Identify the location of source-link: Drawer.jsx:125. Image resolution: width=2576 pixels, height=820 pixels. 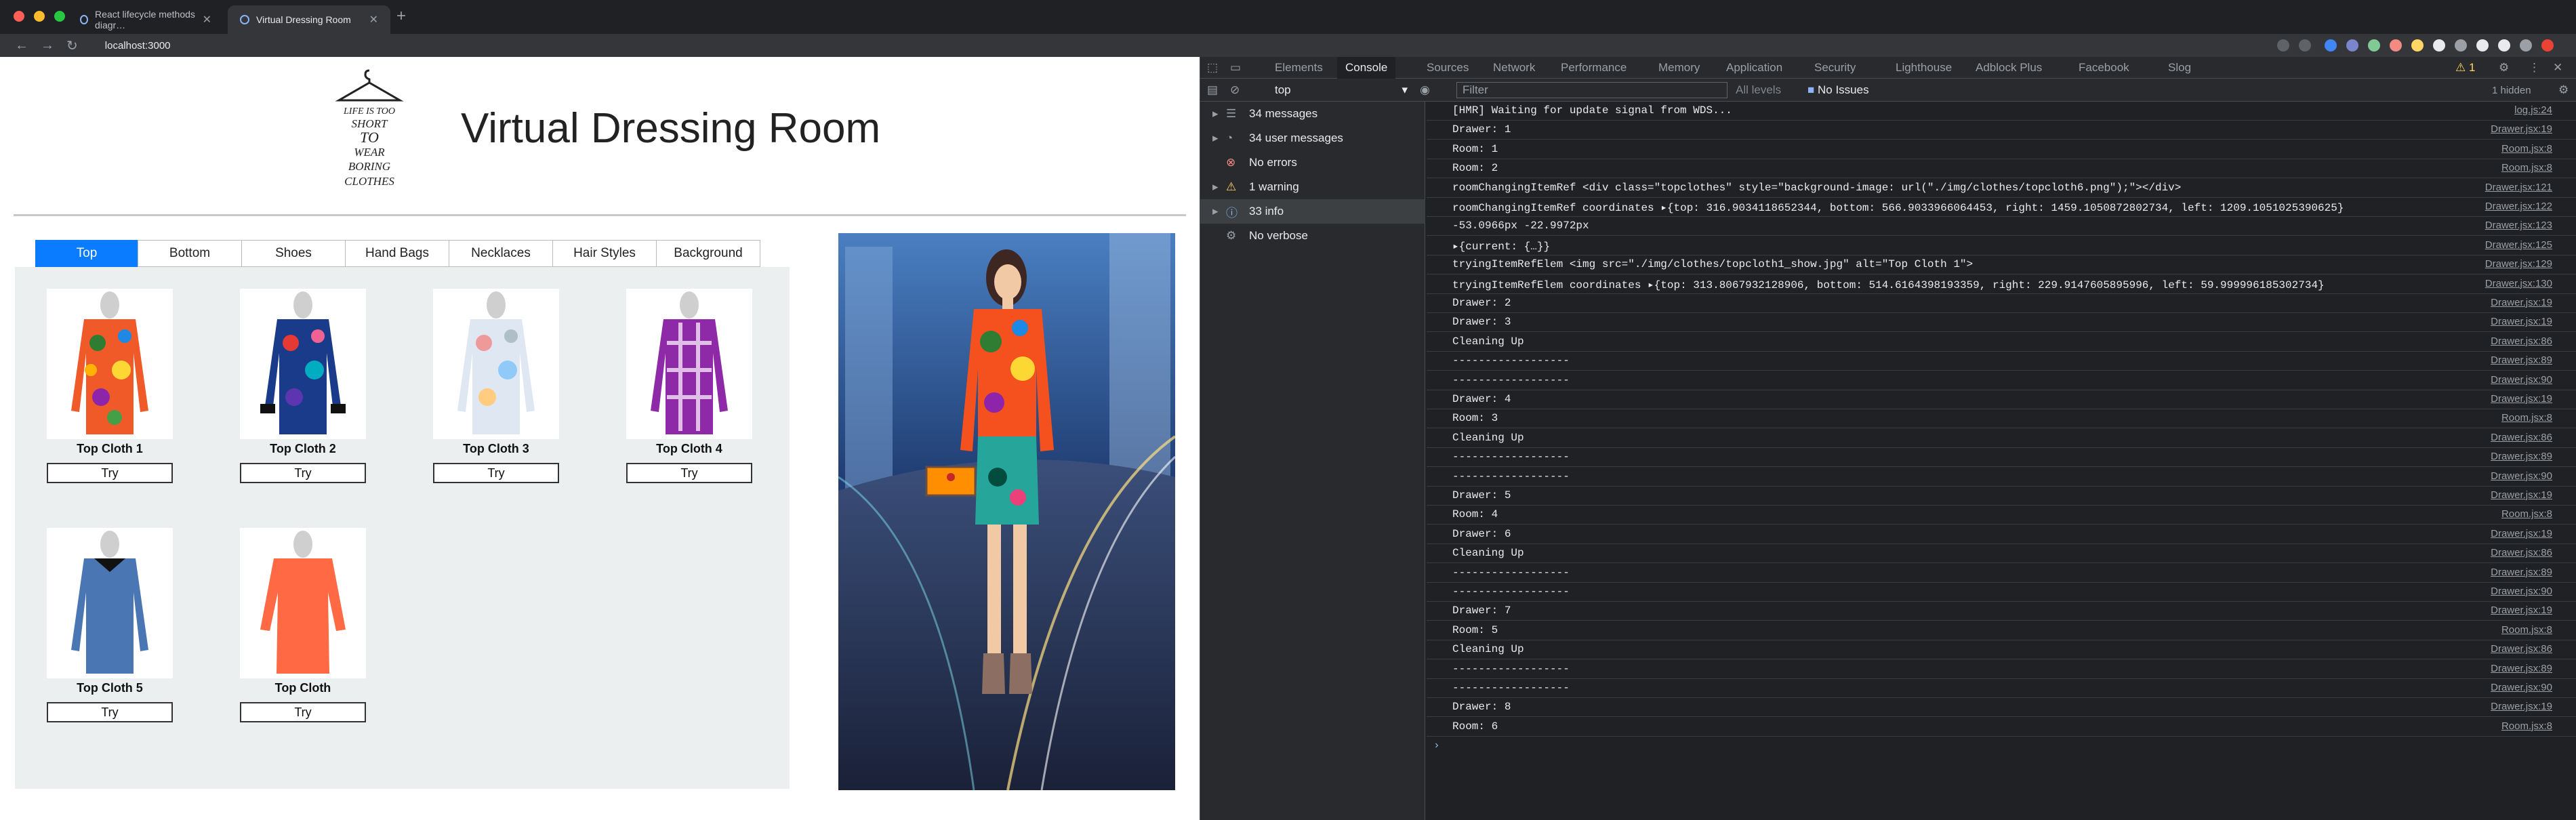
(2518, 245).